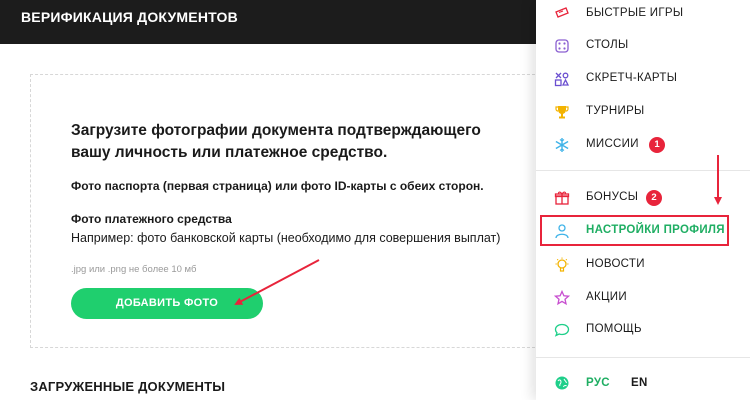 The width and height of the screenshot is (750, 400). I want to click on menu-item-bonuses: БОНУСЫ 2, so click(643, 198).